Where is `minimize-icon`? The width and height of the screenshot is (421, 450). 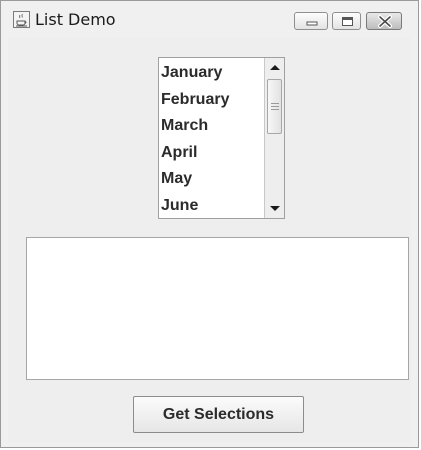 minimize-icon is located at coordinates (312, 23).